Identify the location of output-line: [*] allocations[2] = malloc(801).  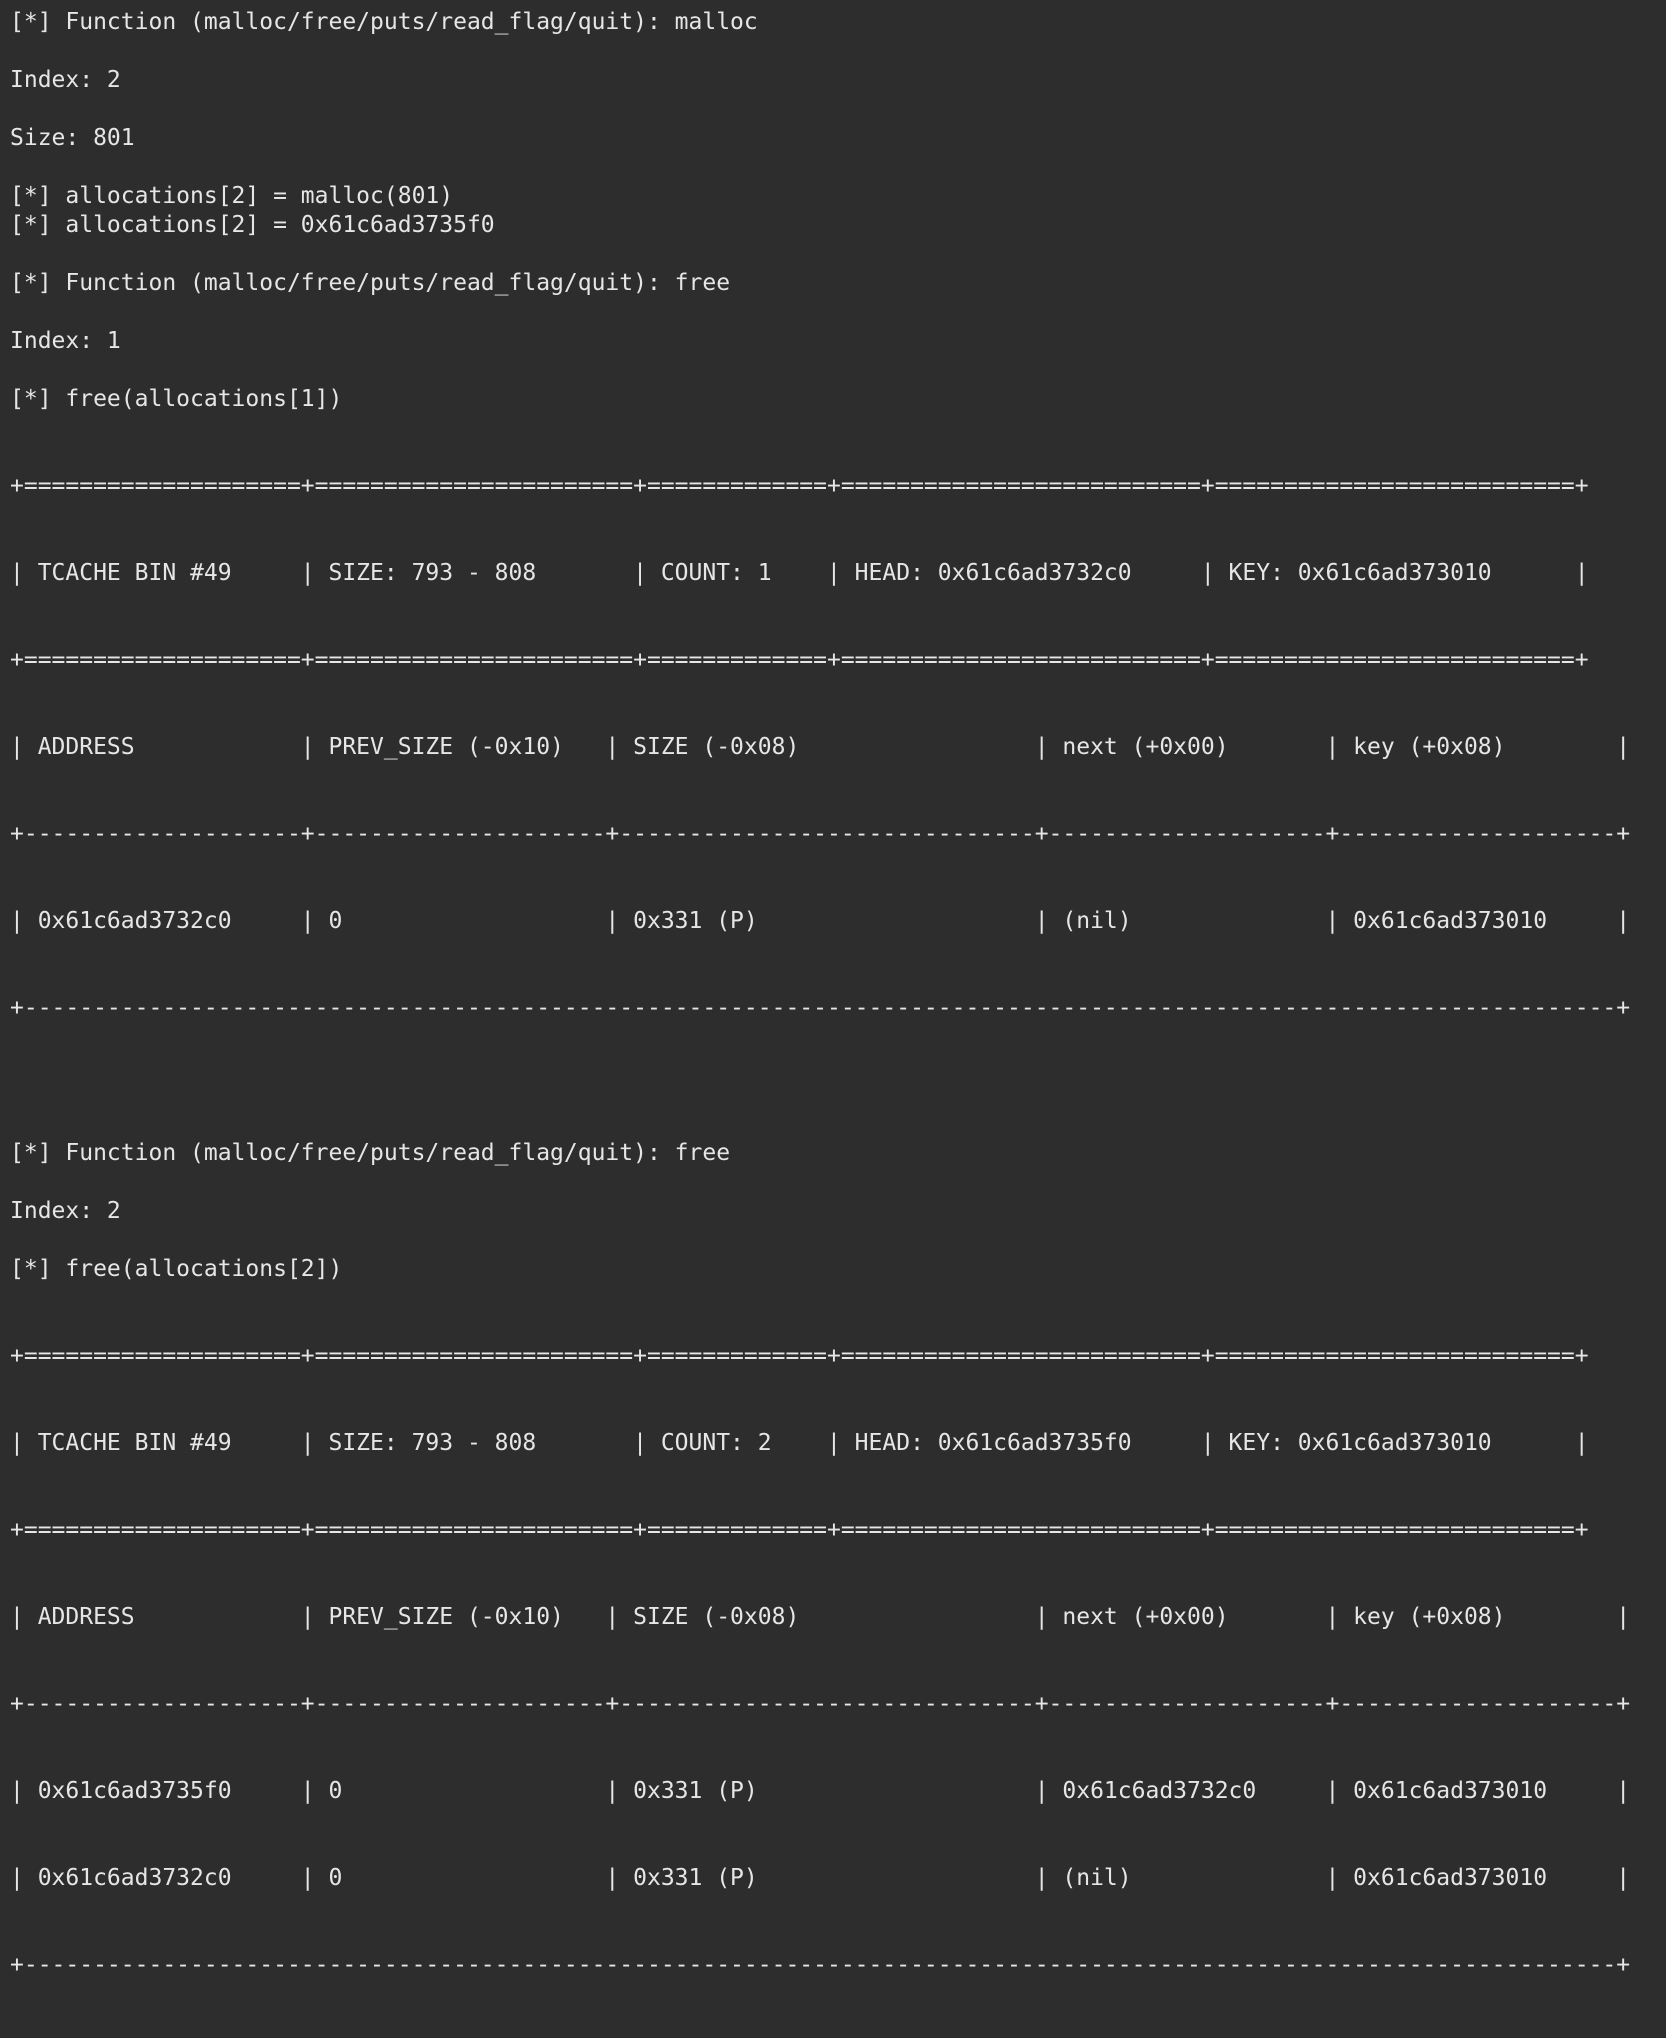
(232, 196).